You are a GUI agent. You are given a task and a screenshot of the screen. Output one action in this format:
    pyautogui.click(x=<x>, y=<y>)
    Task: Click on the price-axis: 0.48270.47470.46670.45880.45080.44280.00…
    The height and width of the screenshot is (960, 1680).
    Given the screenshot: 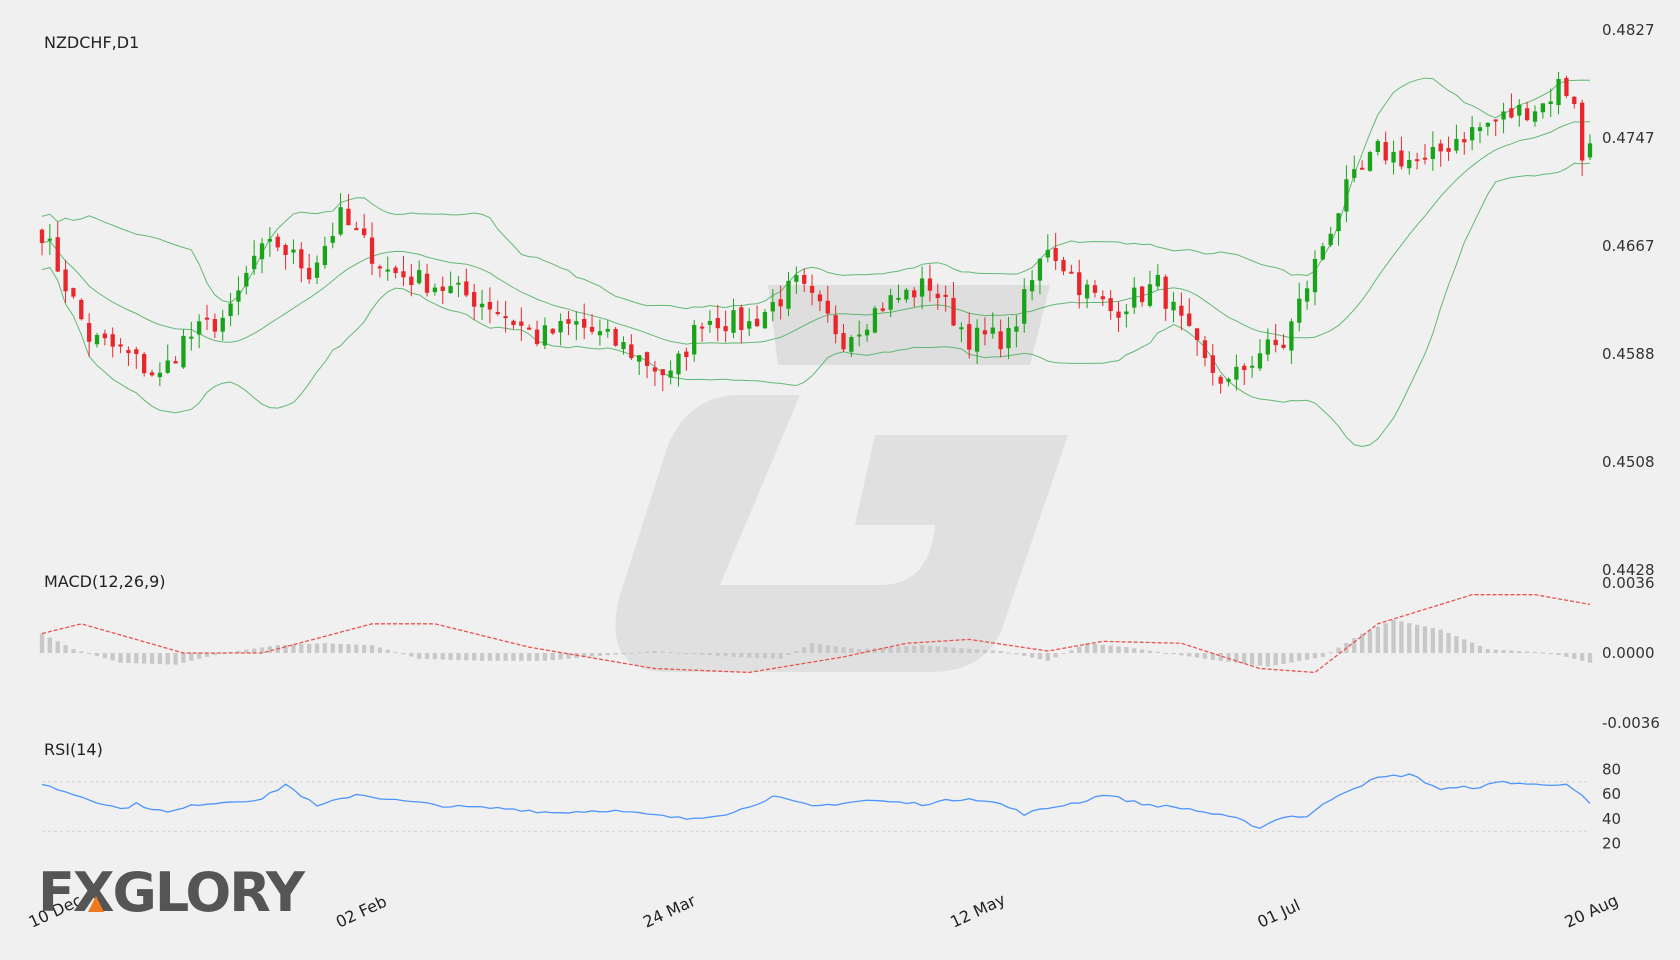 What is the action you would take?
    pyautogui.click(x=1631, y=437)
    